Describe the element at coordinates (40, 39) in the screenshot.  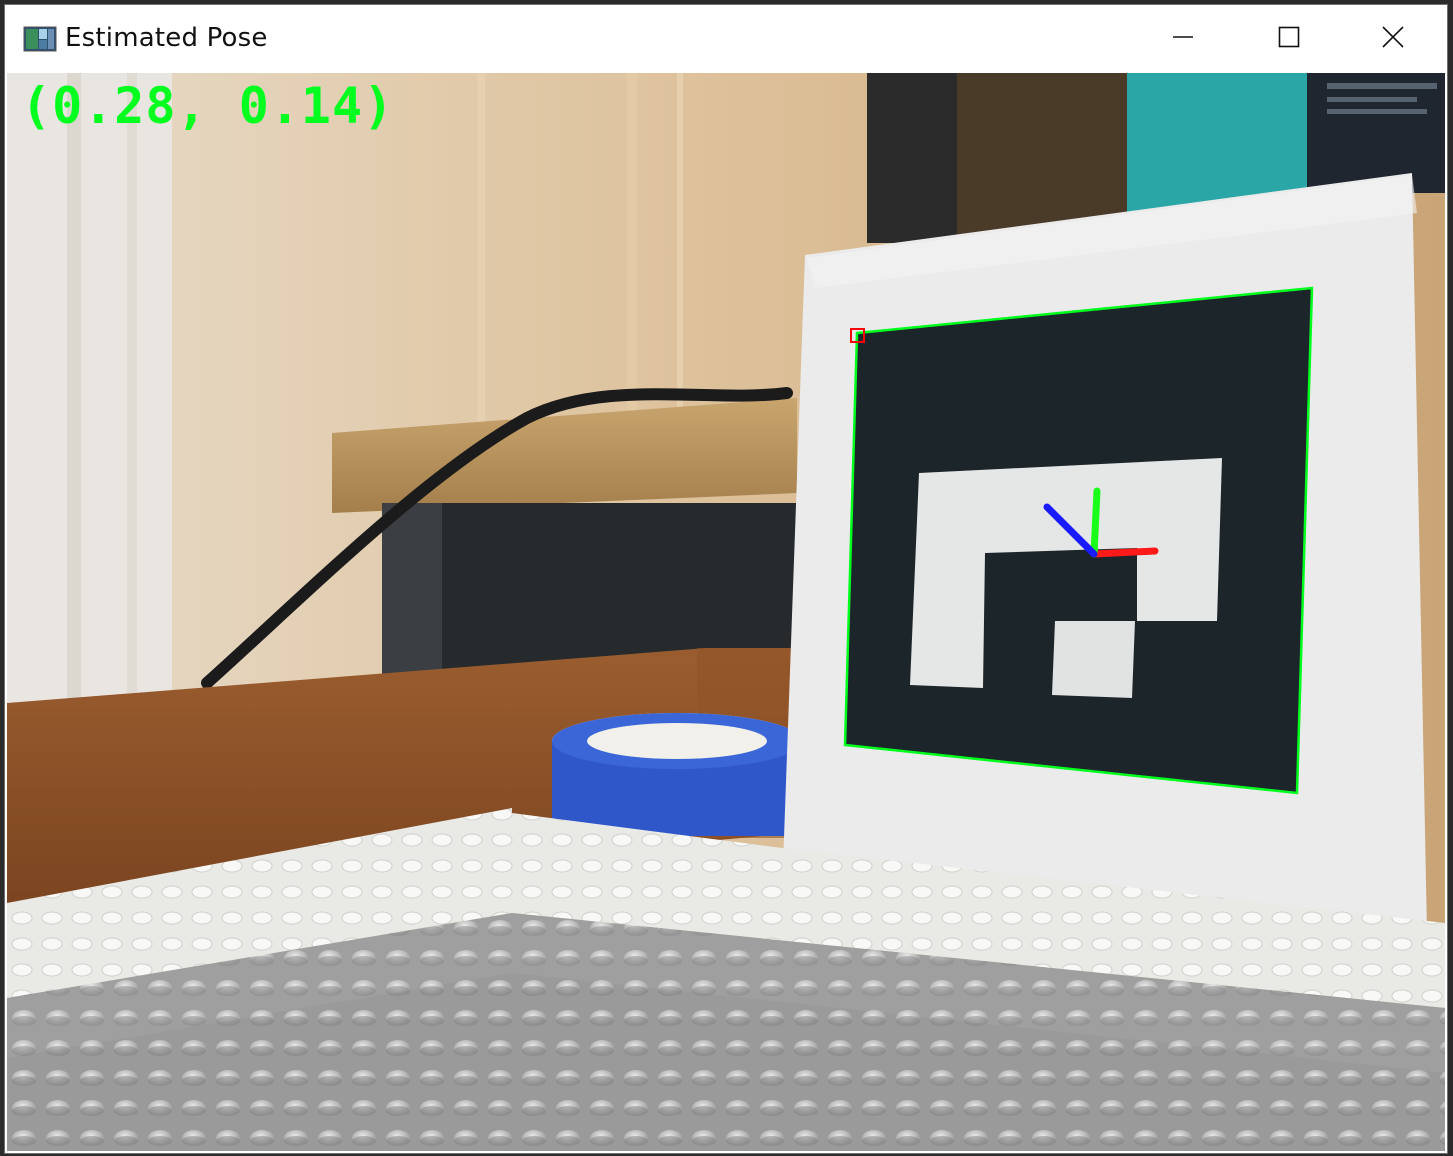
I see `app-icon` at that location.